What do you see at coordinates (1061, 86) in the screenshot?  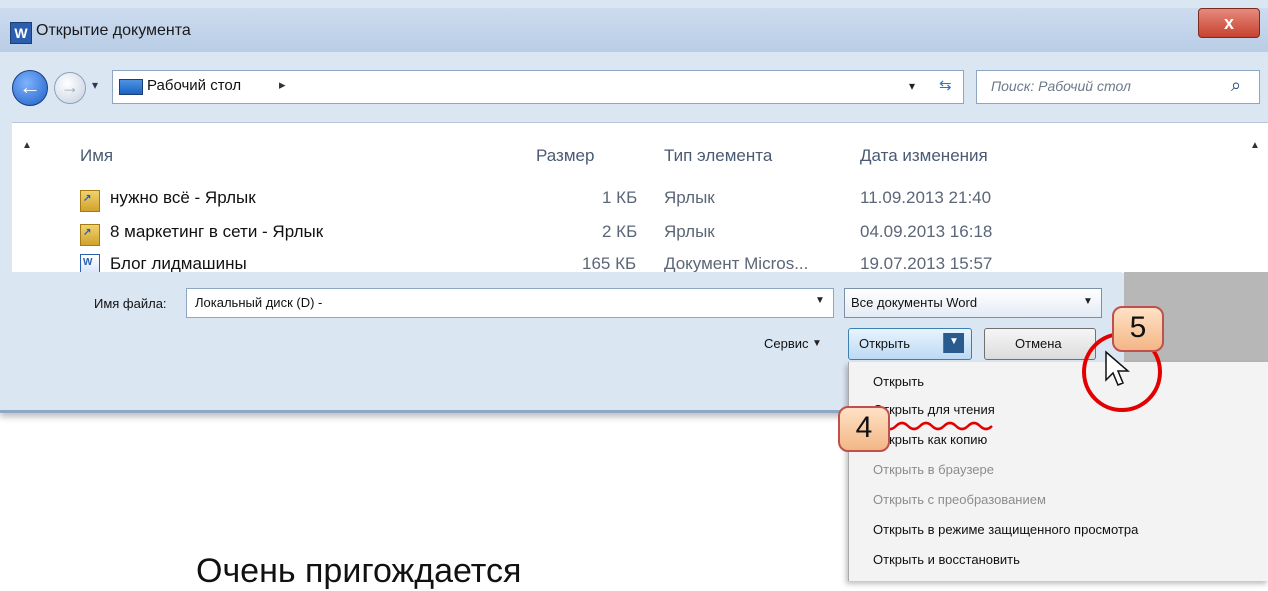 I see `search-input: Поиск: Рабочий стол` at bounding box center [1061, 86].